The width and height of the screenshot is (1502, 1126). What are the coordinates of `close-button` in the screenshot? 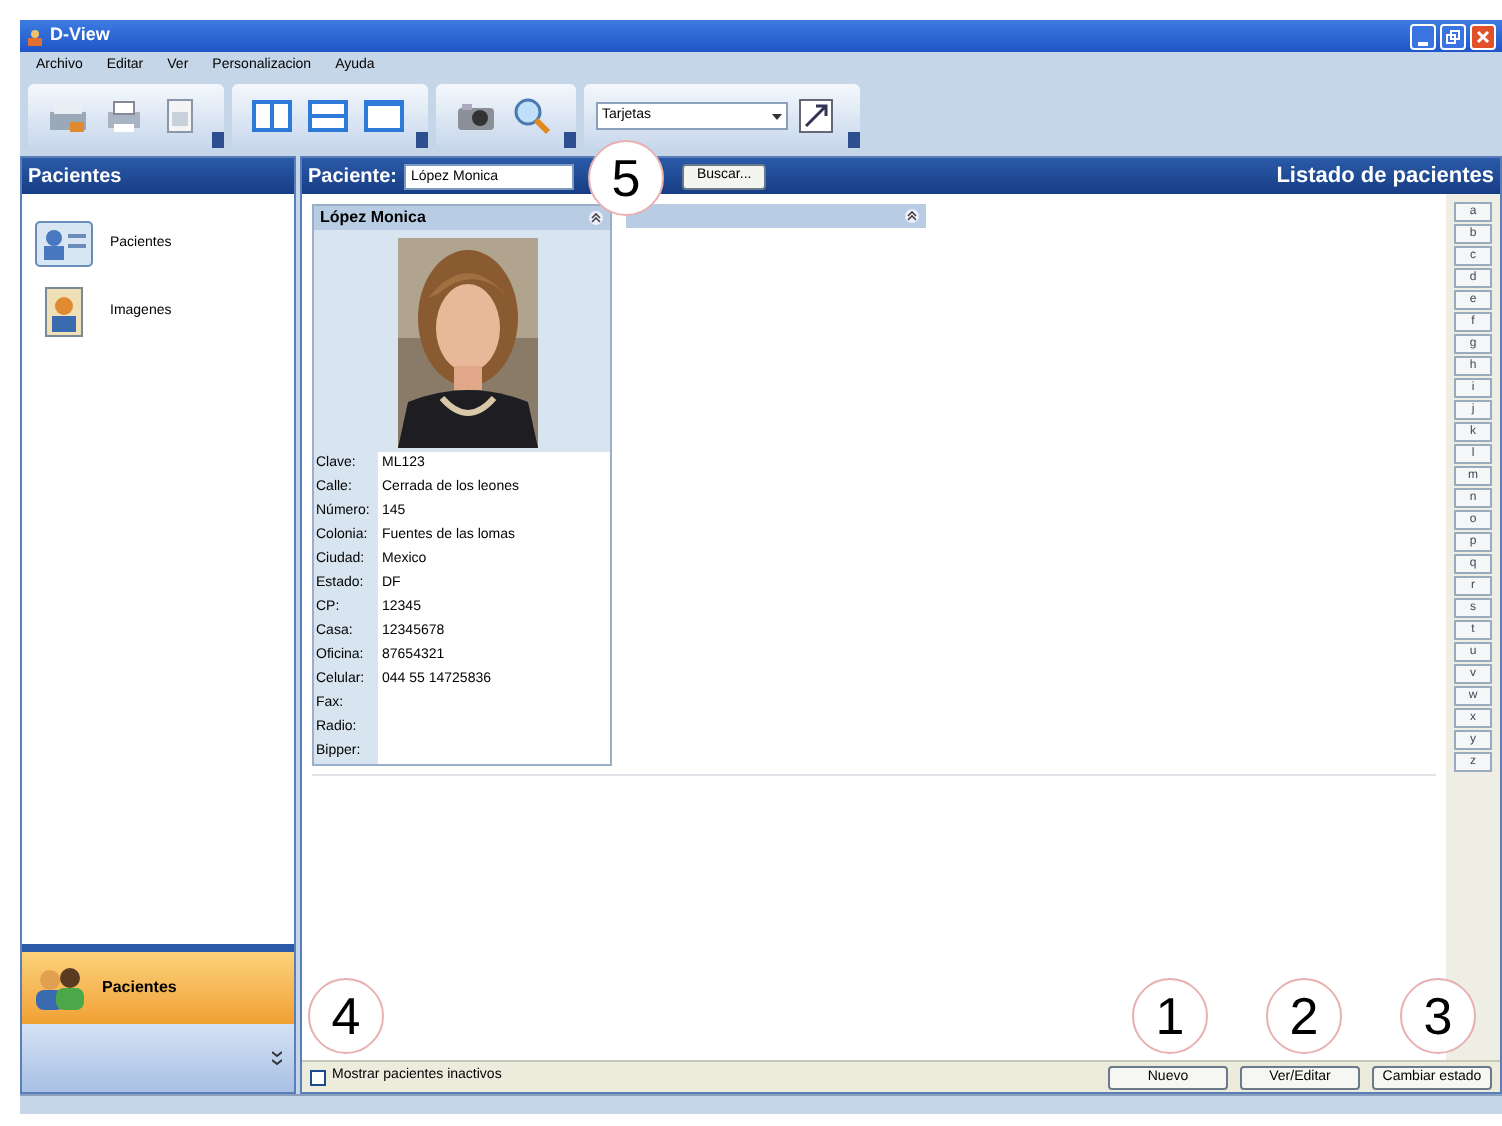 It's located at (1483, 36).